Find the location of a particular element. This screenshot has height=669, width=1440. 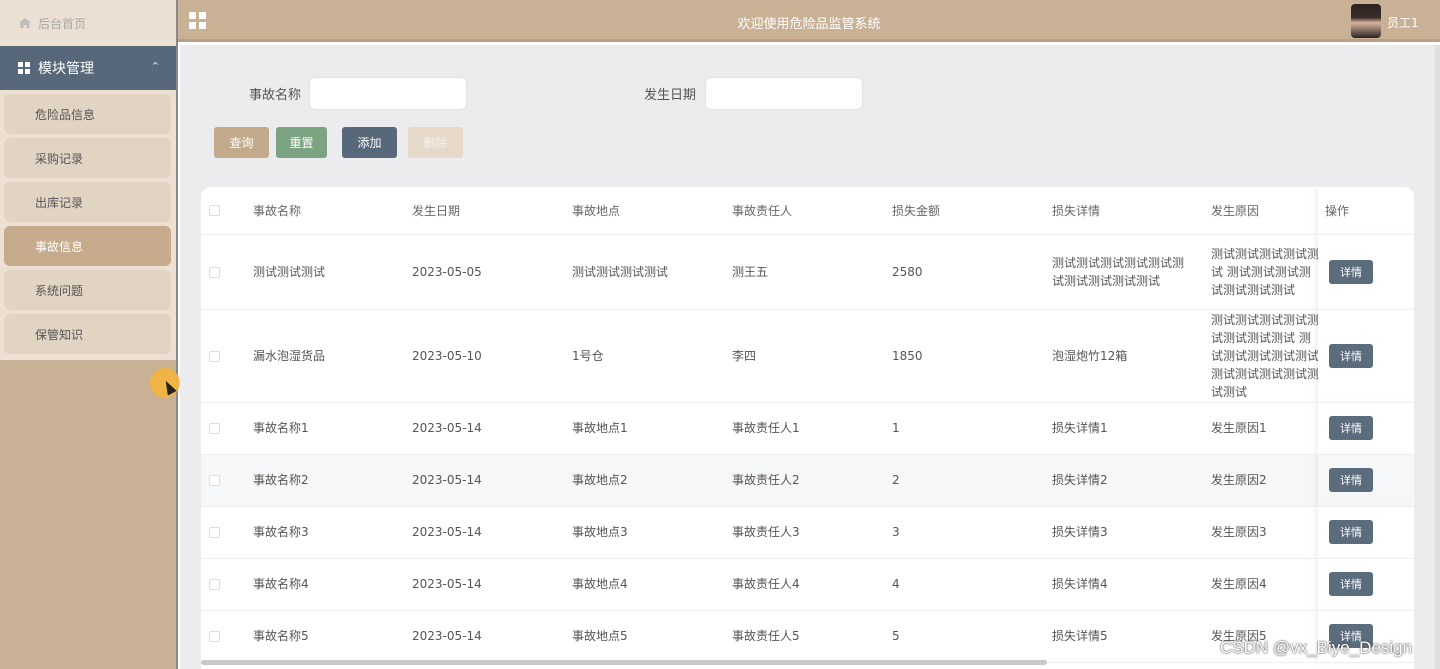

table-header-row: 事故名称 发生日期 事故地点 事故责任人 损失金额 损失详情 发生原因 操作 is located at coordinates (807, 211).